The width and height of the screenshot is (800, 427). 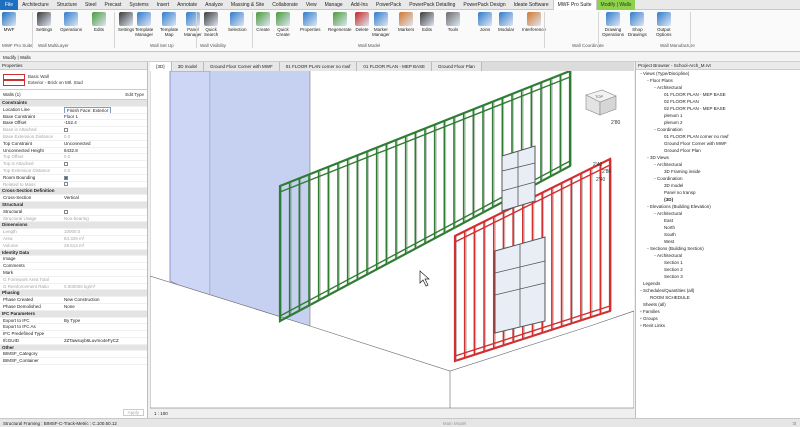 What do you see at coordinates (285, 5) in the screenshot?
I see `tab-collaborate: Collaborate` at bounding box center [285, 5].